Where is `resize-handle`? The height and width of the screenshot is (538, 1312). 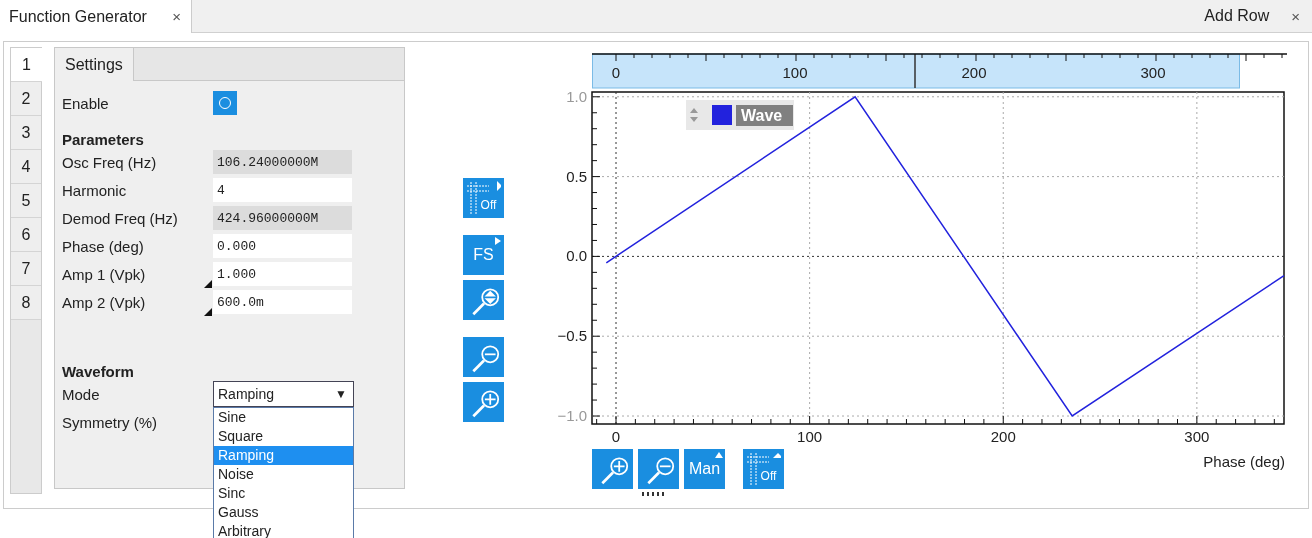 resize-handle is located at coordinates (654, 494).